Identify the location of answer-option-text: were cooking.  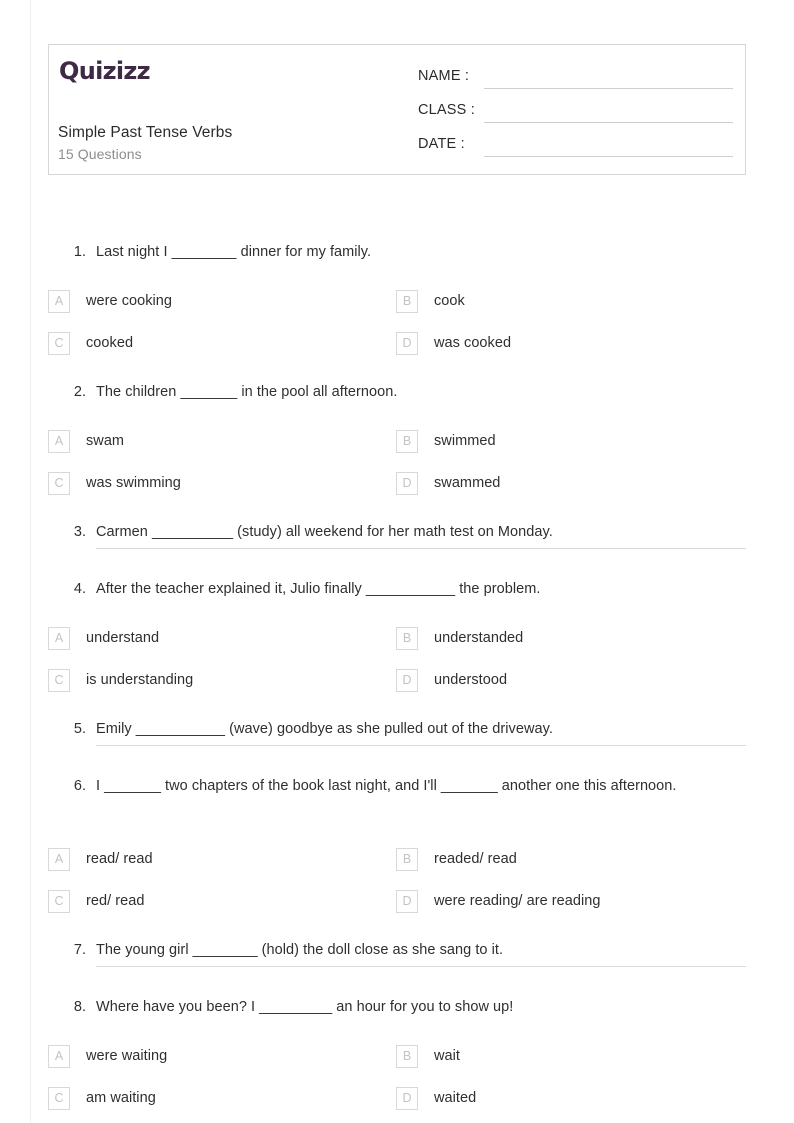
(129, 301).